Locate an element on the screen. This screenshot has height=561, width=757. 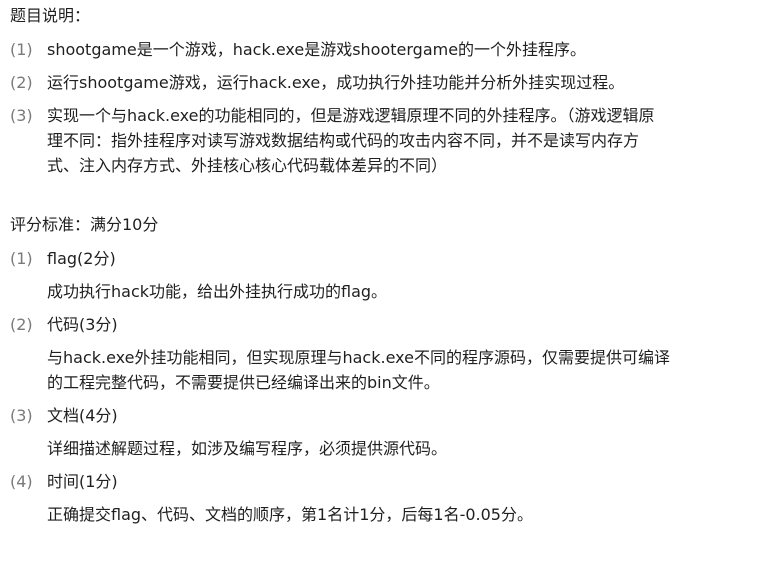
item-title: 时间(1分) is located at coordinates (82, 481).